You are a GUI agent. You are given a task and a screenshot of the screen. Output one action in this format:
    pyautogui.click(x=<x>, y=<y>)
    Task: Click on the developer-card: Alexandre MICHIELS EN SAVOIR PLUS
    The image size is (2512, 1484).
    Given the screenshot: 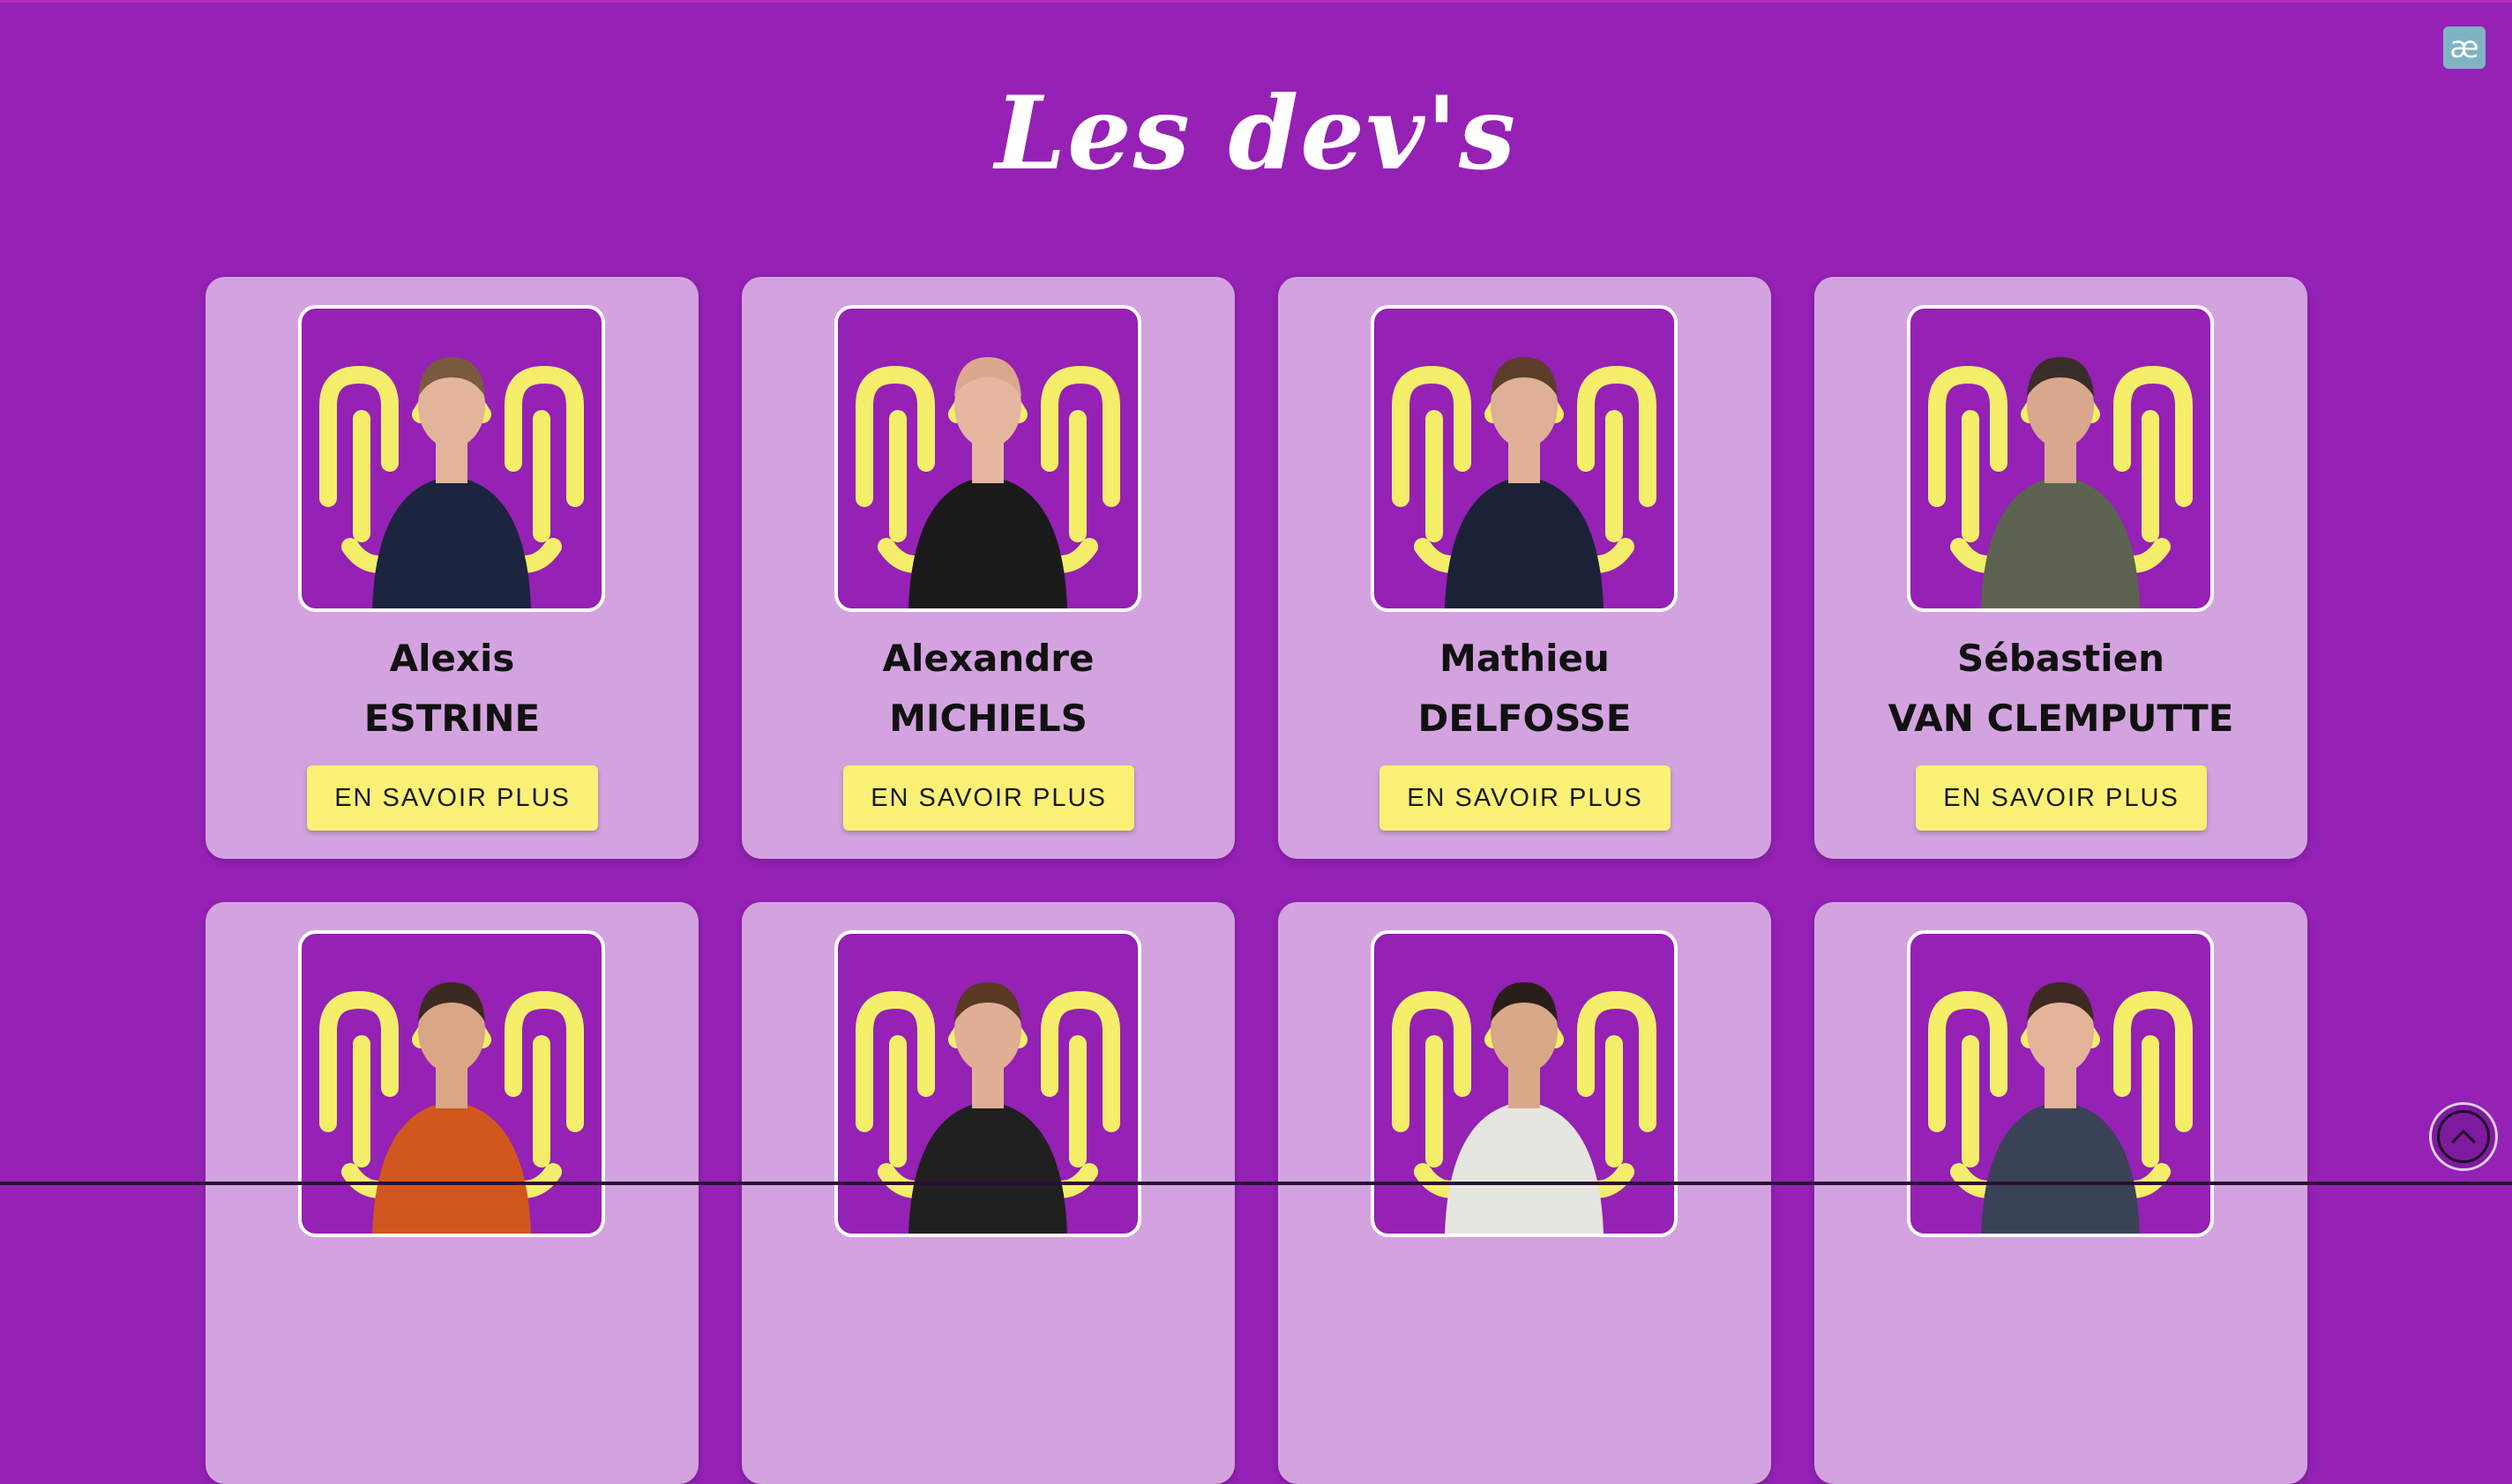 What is the action you would take?
    pyautogui.click(x=989, y=568)
    